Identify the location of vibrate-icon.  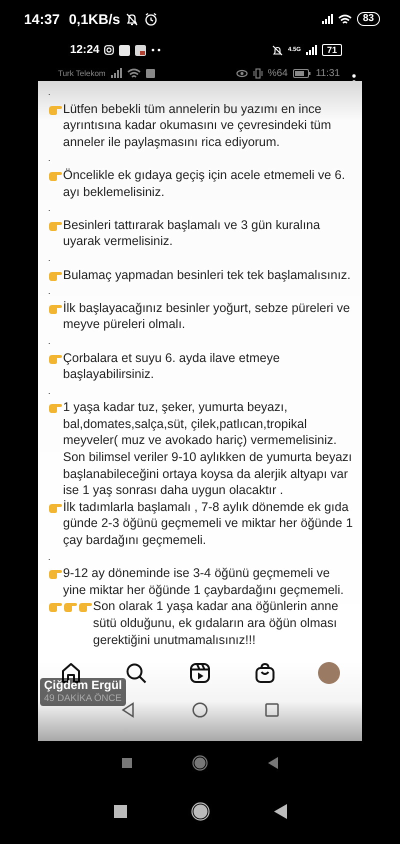
(257, 73).